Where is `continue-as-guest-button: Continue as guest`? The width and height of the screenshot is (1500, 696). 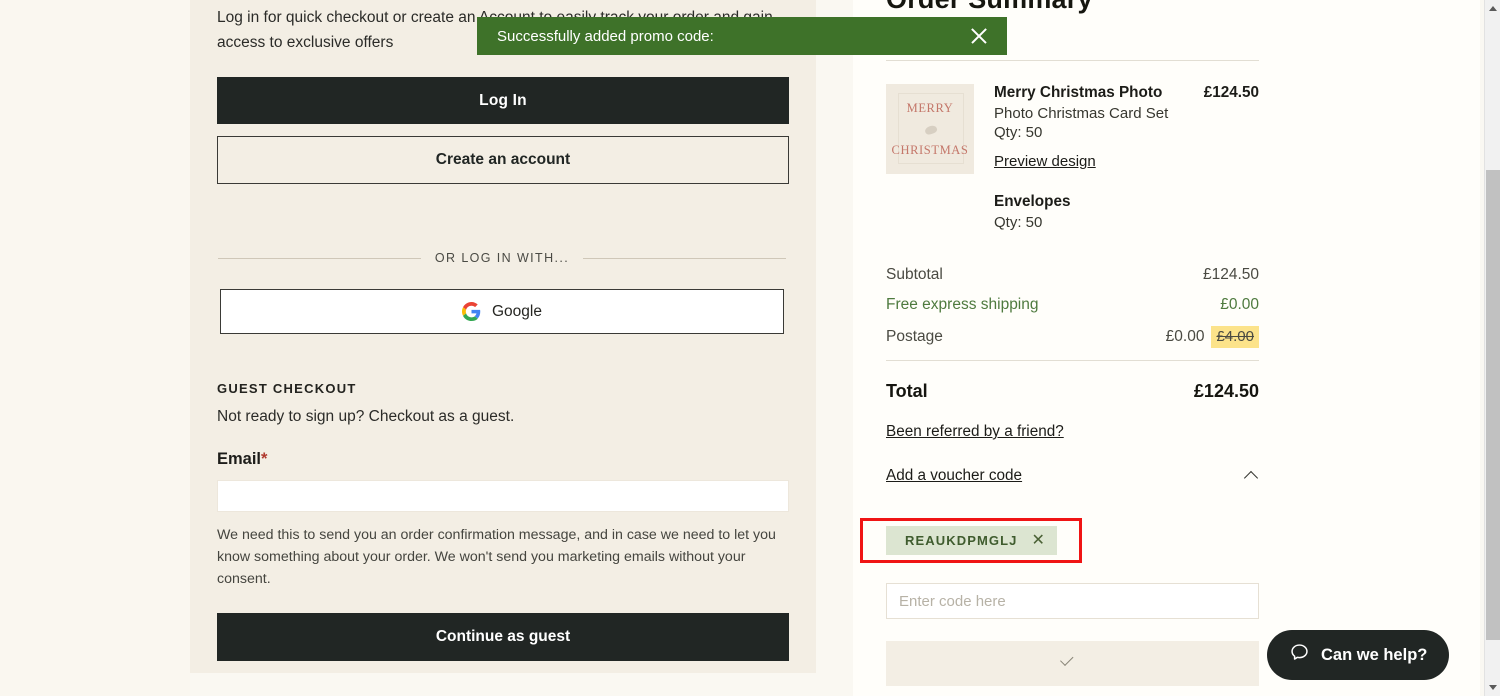 continue-as-guest-button: Continue as guest is located at coordinates (503, 637).